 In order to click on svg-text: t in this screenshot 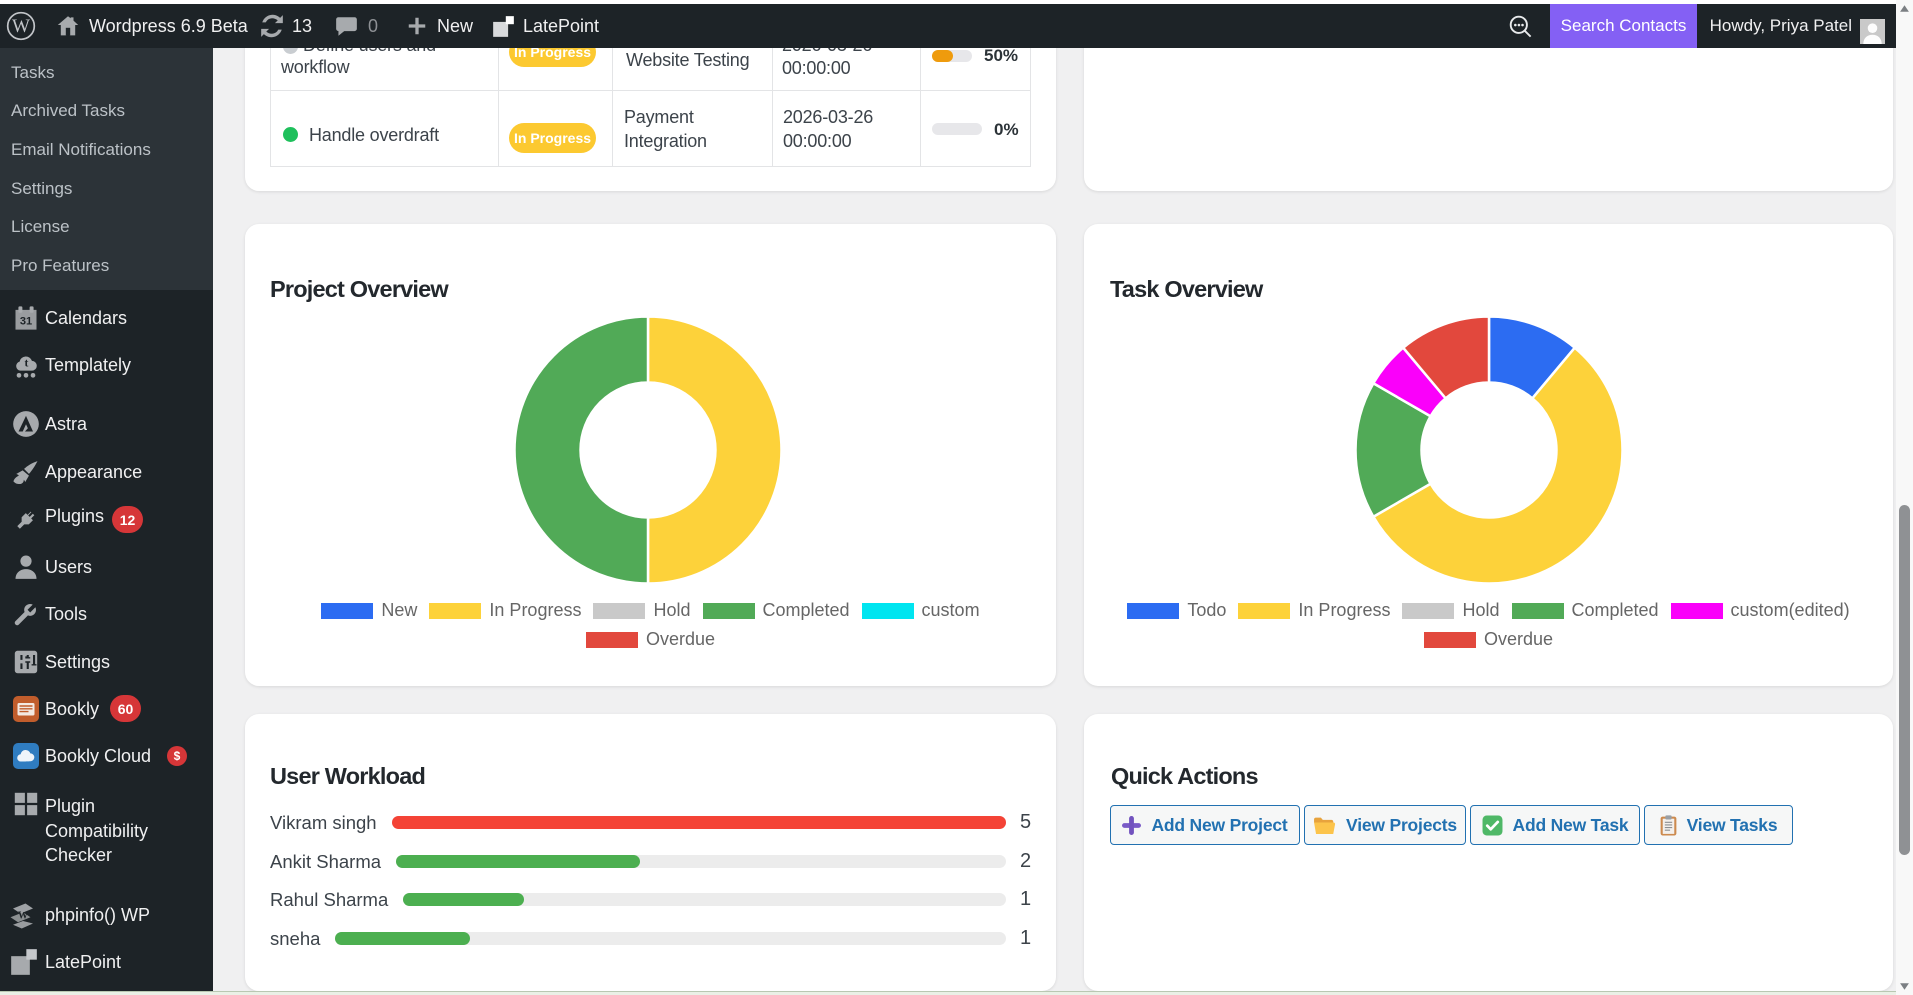, I will do `click(27, 363)`.